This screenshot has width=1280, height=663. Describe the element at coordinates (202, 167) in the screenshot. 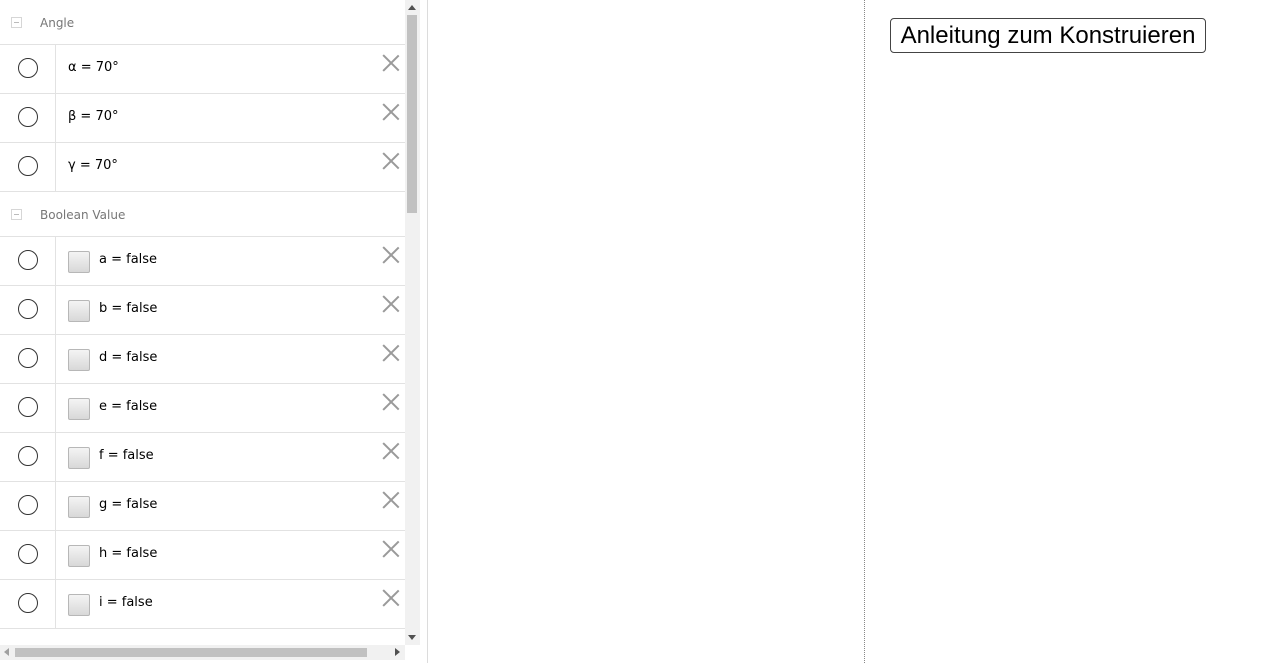

I see `algebra-item-gamma: γ = 70°` at that location.